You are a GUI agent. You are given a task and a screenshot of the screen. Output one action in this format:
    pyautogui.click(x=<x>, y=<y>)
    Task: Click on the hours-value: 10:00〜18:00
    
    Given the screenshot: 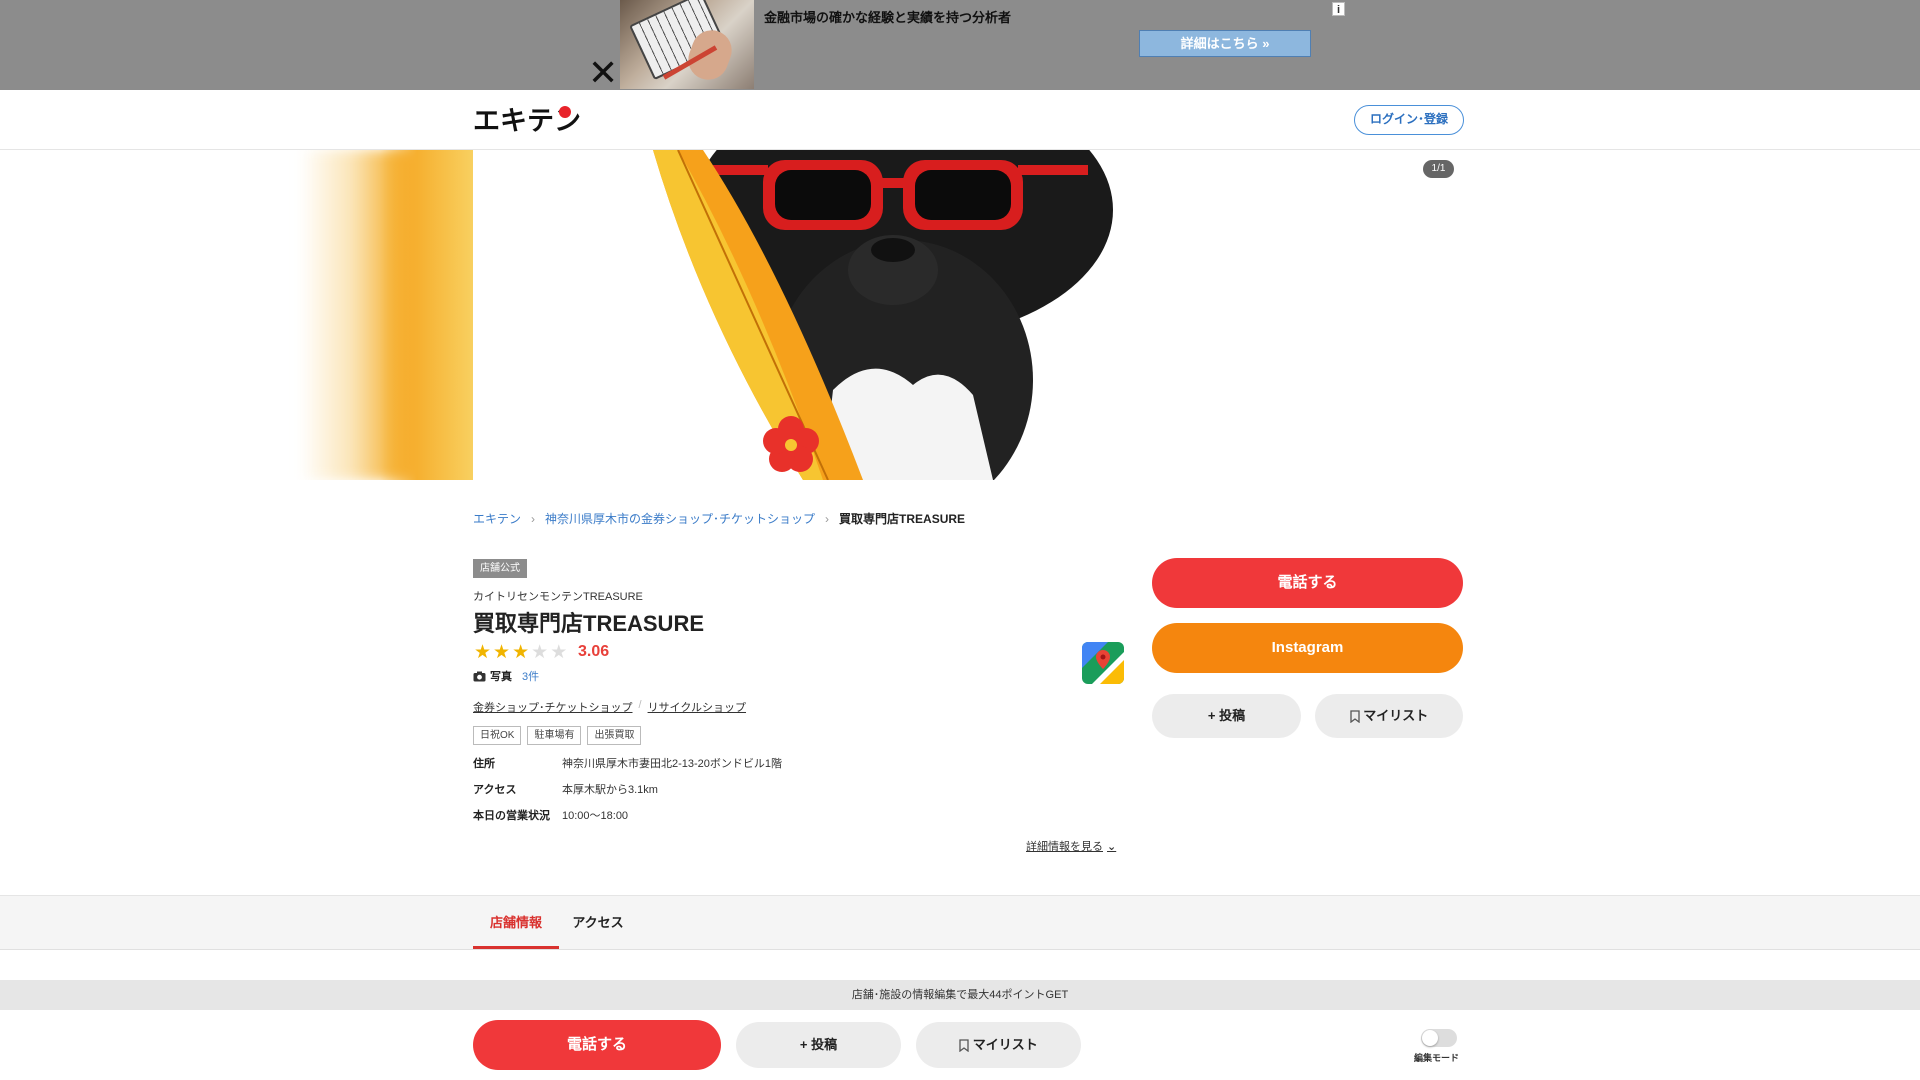 What is the action you would take?
    pyautogui.click(x=595, y=816)
    